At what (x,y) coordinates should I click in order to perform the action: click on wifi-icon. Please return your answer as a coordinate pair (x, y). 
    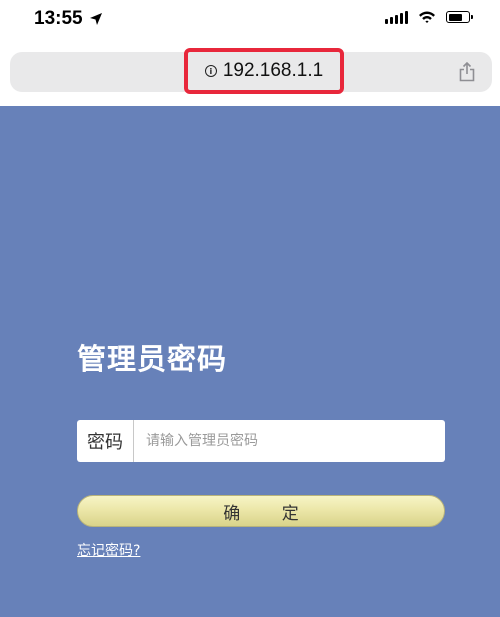
    Looking at the image, I should click on (427, 17).